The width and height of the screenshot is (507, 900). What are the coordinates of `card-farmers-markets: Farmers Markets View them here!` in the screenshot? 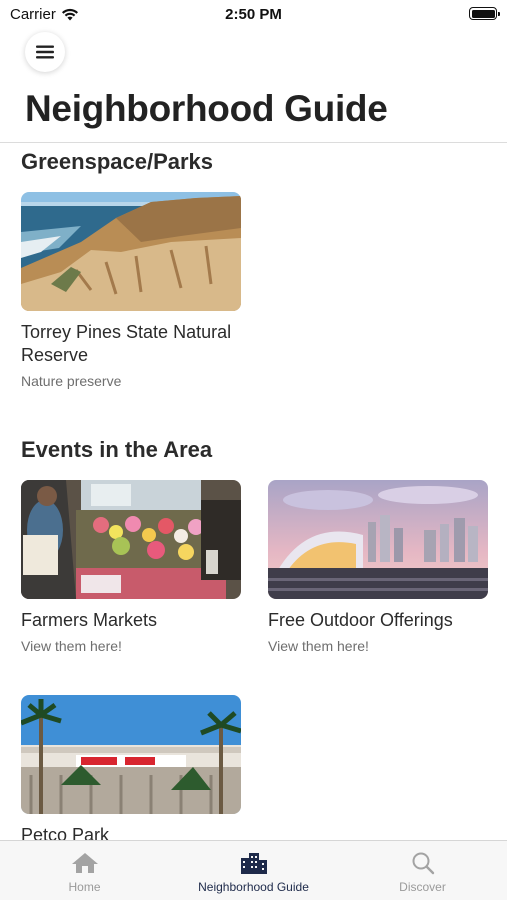 It's located at (131, 567).